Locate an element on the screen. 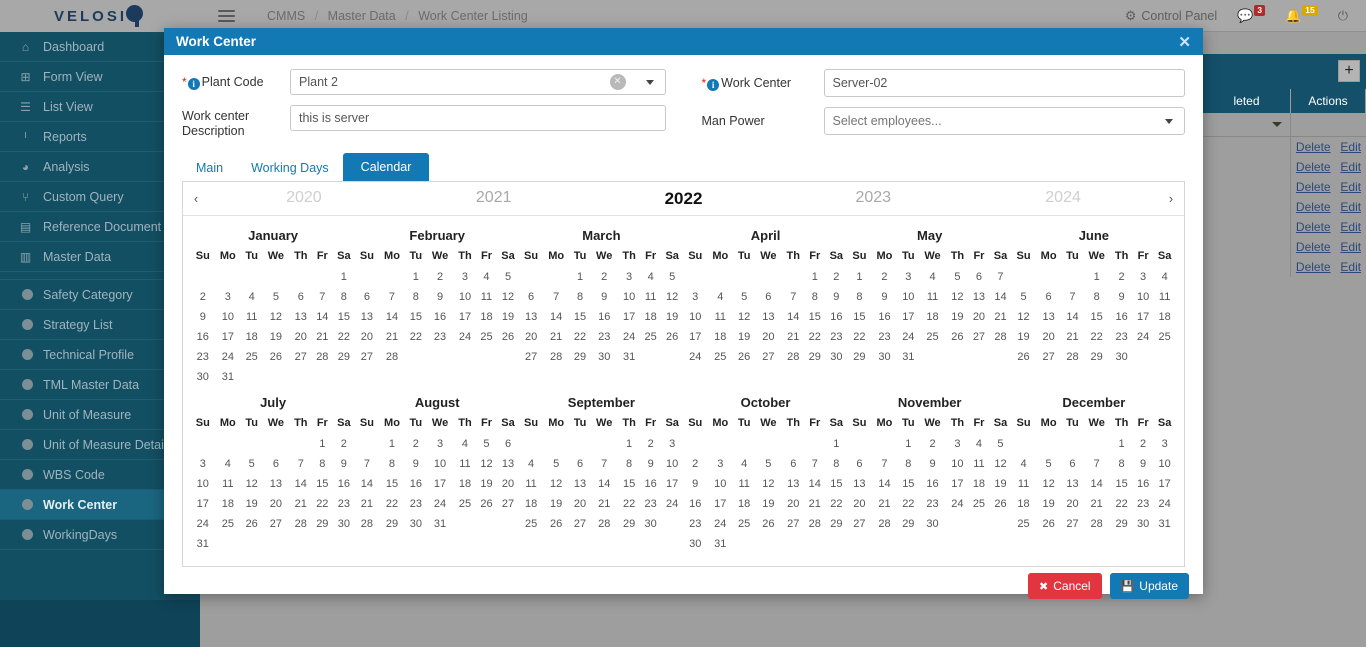 The image size is (1366, 647). day-cell: 12 is located at coordinates (1000, 464).